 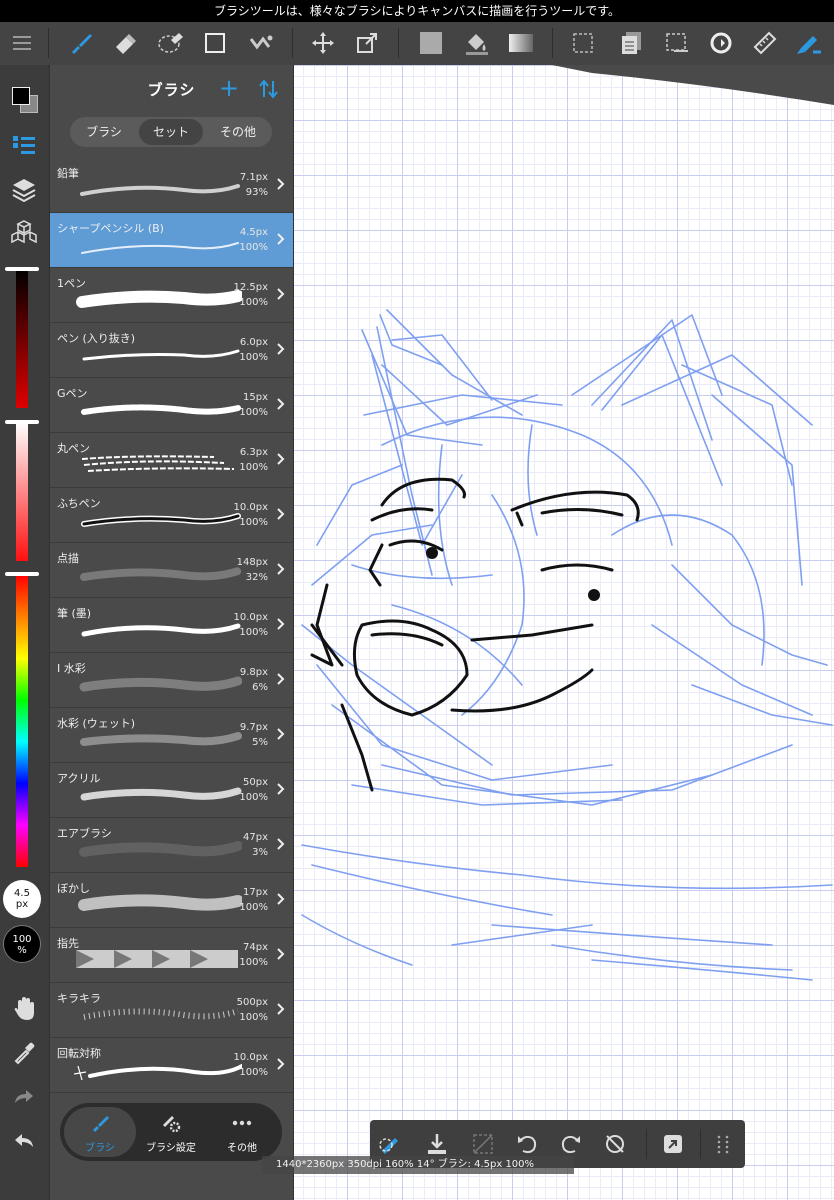 I want to click on segment-brush: ブラシ, so click(x=104, y=132).